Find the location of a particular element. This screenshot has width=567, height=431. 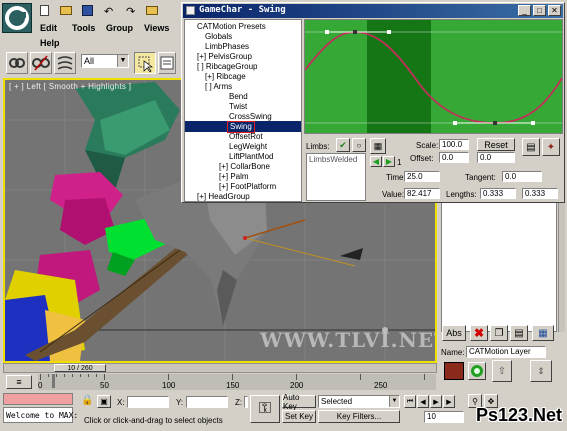

unlink-icon is located at coordinates (41, 63).